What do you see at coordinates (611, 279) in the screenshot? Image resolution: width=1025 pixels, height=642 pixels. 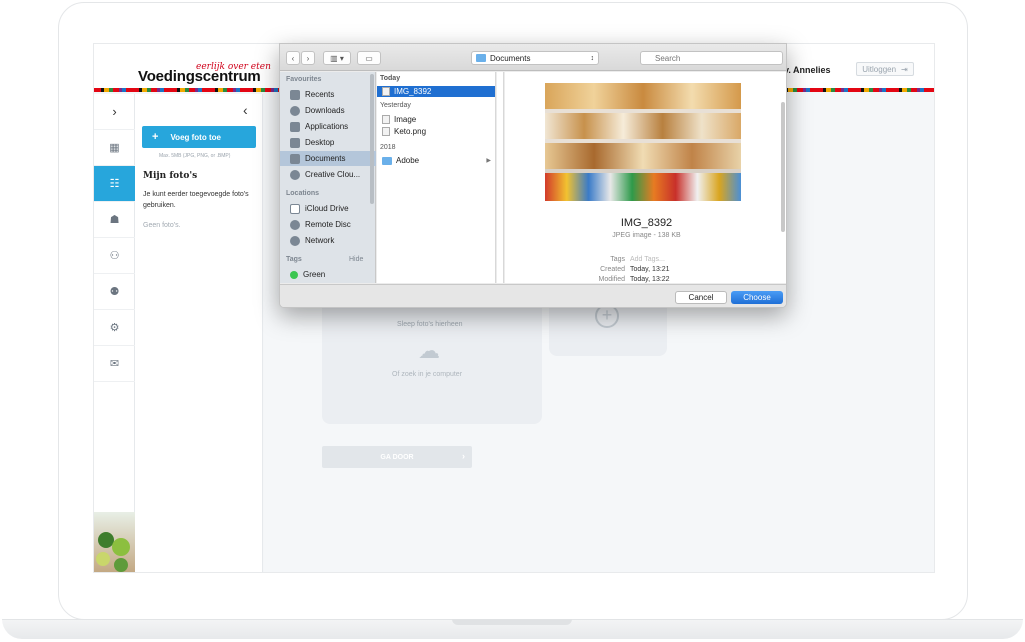 I see `modified-meta-label: Modified` at bounding box center [611, 279].